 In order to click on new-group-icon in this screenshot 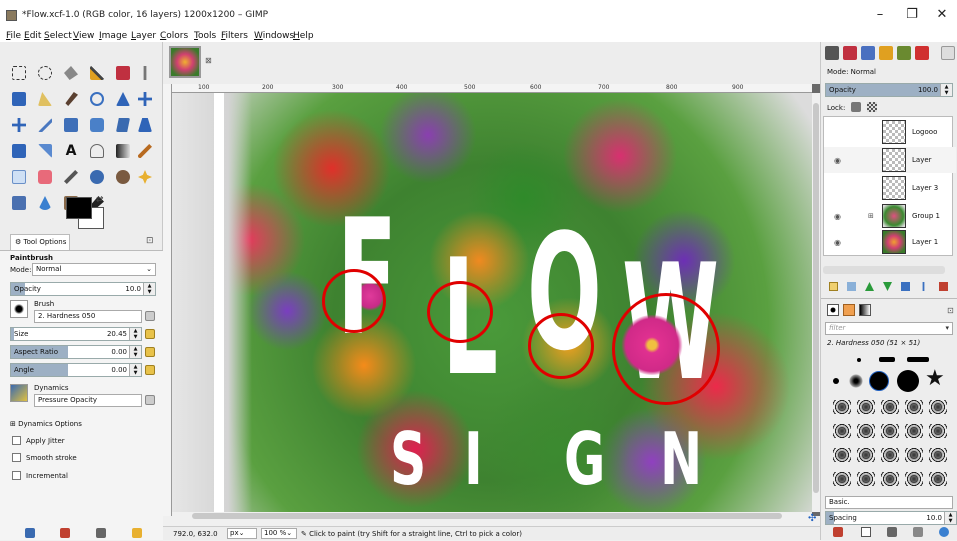, I will do `click(851, 286)`.